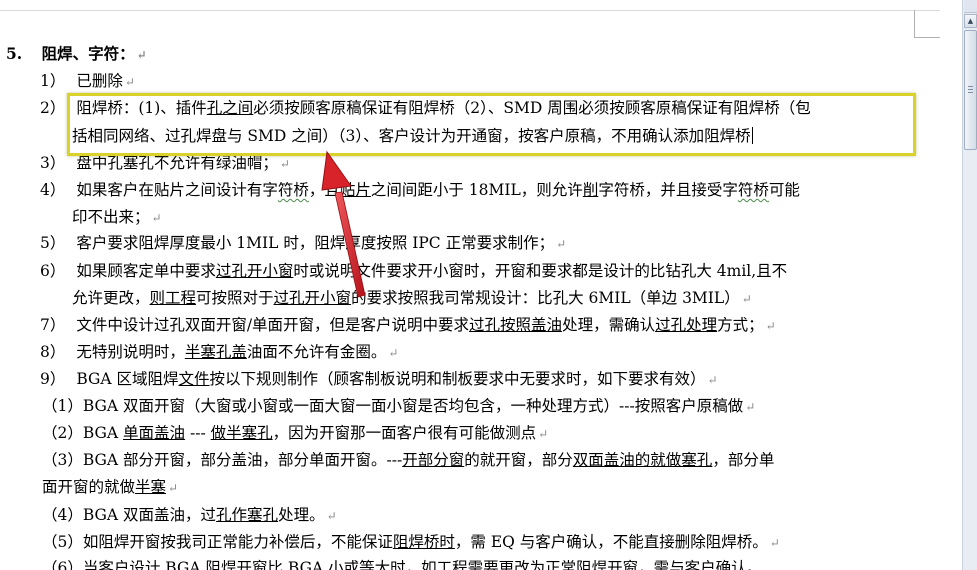  I want to click on list-text: ，部分单, so click(743, 460).